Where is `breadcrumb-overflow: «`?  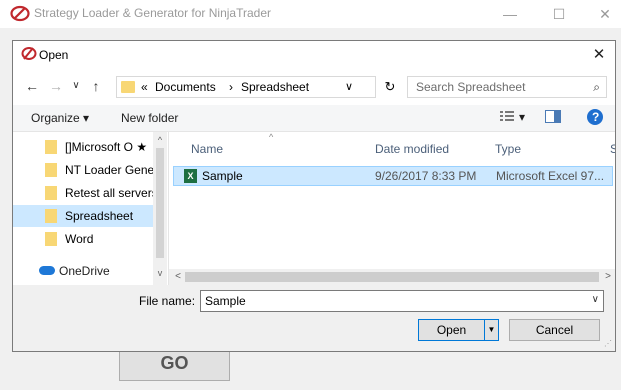
breadcrumb-overflow: « is located at coordinates (144, 87).